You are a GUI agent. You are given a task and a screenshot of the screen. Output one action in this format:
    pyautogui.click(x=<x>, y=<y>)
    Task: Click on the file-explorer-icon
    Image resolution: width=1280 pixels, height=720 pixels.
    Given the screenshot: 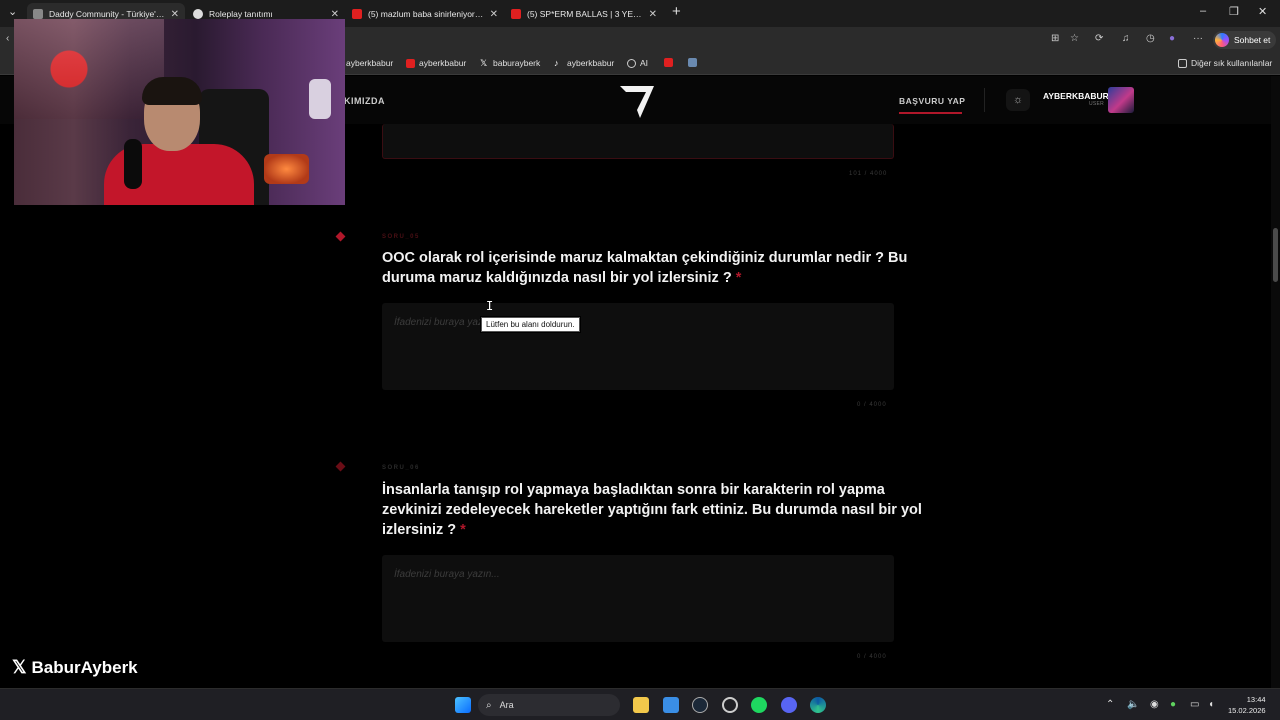 What is the action you would take?
    pyautogui.click(x=641, y=705)
    